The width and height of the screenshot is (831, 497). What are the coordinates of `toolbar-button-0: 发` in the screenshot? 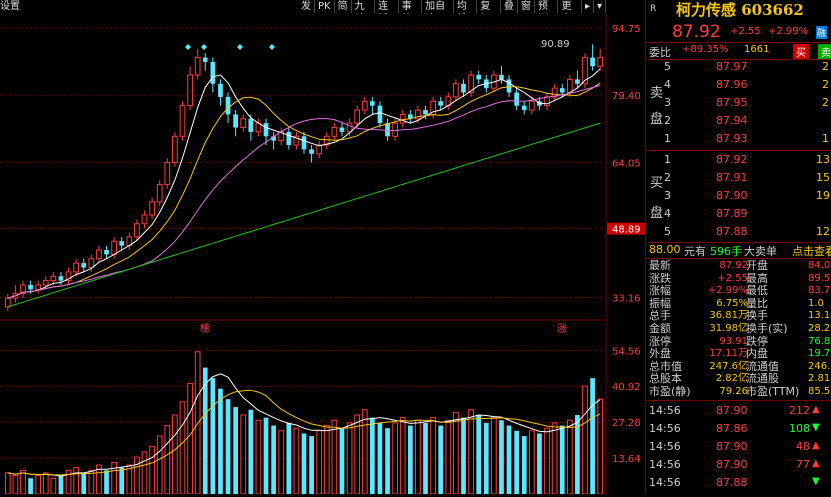 It's located at (306, 6).